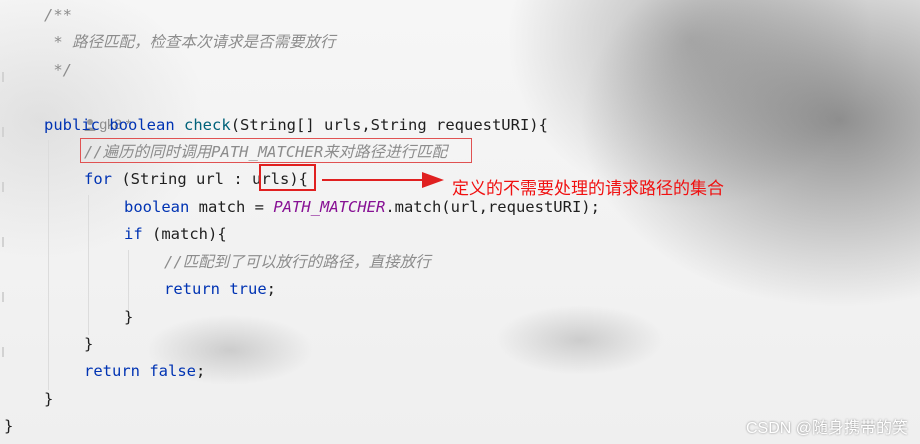 This screenshot has height=444, width=920. Describe the element at coordinates (389, 125) in the screenshot. I see `method-params: (String[] urls,String requestURI){` at that location.